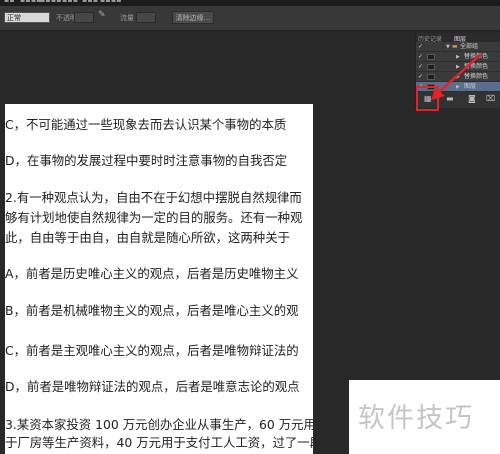 The height and width of the screenshot is (454, 500). I want to click on flow-label: 流量, so click(127, 18).